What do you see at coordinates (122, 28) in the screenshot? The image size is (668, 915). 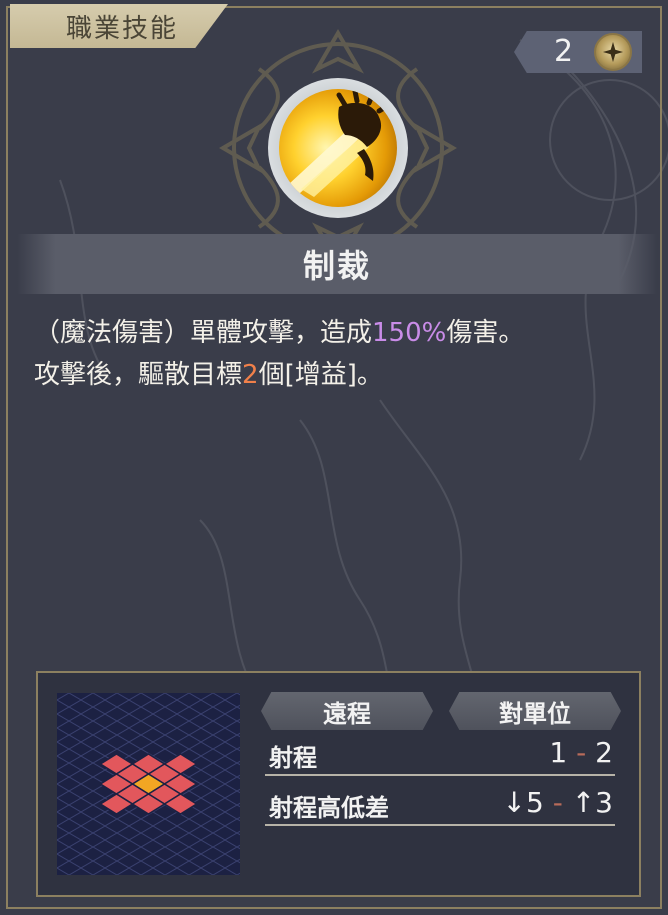 I see `header-tab-label: 職業技能` at bounding box center [122, 28].